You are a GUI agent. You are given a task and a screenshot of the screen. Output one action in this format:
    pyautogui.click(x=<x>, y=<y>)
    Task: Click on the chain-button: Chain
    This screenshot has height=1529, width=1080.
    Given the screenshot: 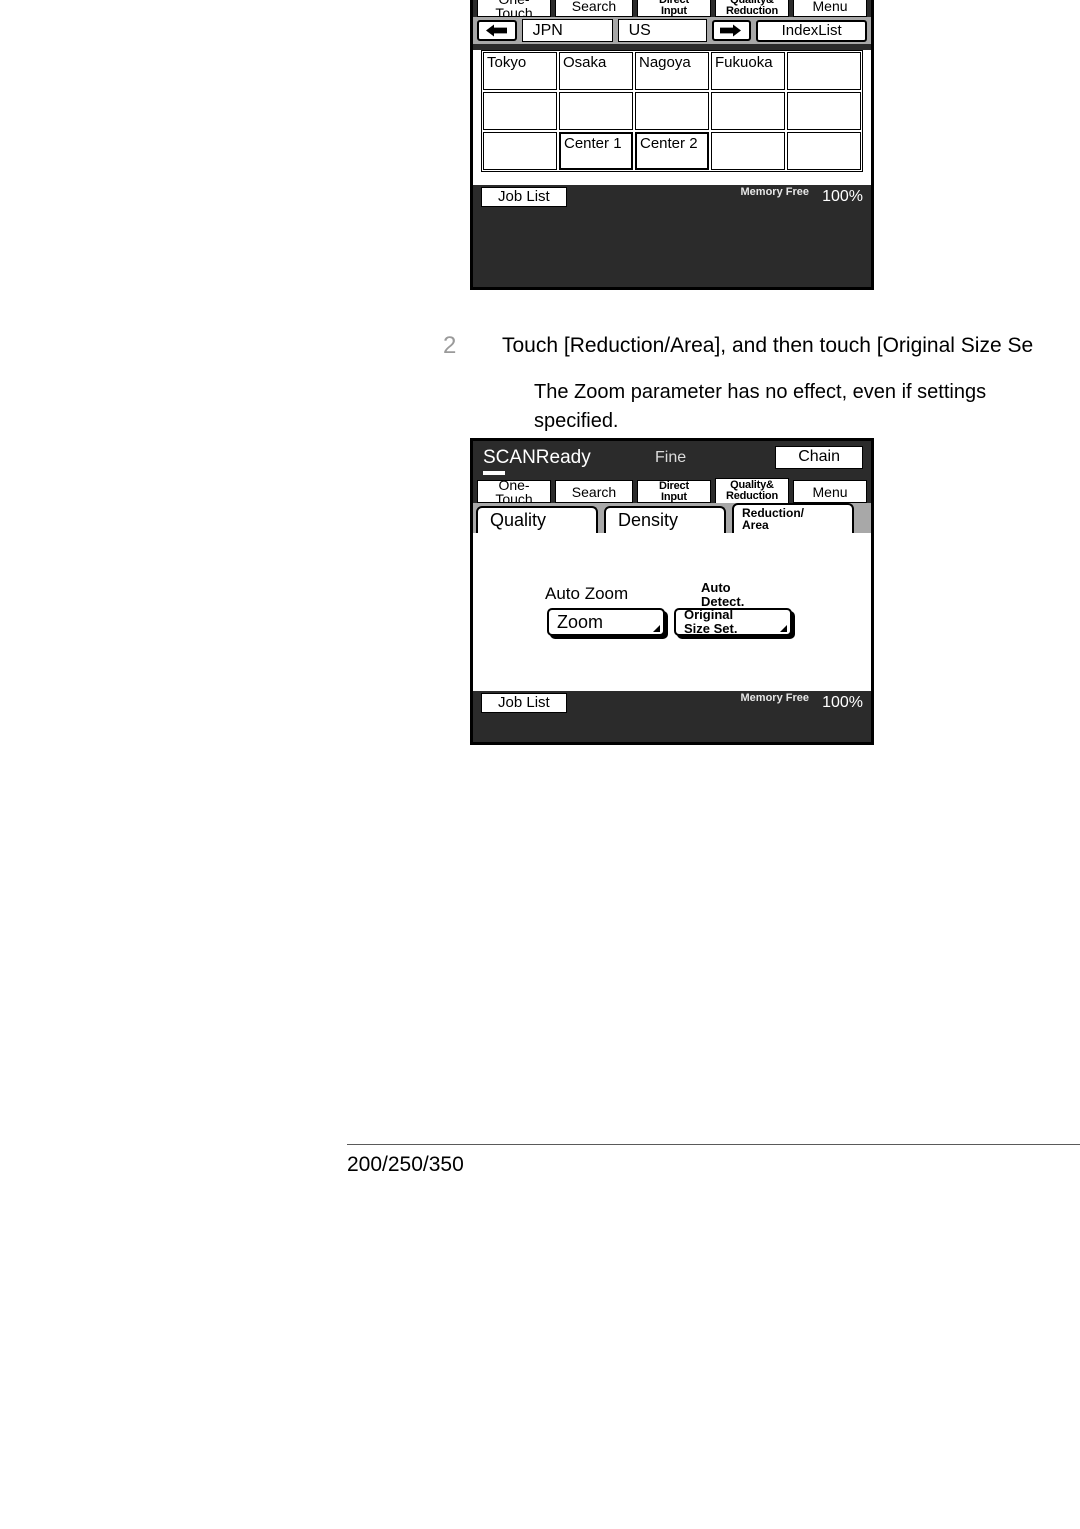 What is the action you would take?
    pyautogui.click(x=819, y=457)
    